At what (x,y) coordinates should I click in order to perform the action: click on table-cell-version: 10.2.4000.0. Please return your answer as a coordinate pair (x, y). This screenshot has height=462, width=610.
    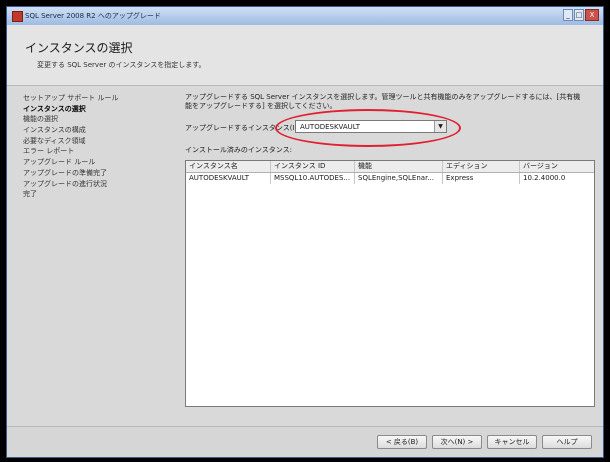
    Looking at the image, I should click on (544, 178).